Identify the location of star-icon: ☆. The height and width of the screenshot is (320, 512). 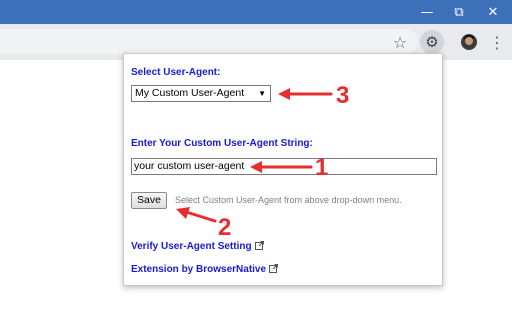
(400, 42).